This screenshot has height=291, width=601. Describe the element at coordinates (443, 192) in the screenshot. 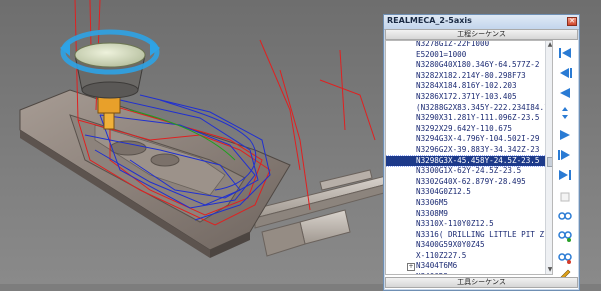

I see `nc-line-text: N3304G0Z12.5` at that location.